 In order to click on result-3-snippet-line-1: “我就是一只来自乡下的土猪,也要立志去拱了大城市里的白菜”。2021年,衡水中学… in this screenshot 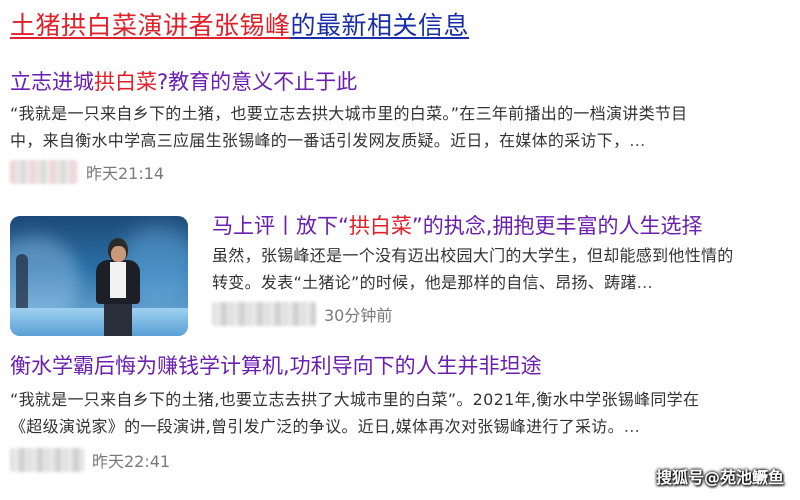, I will do `click(355, 399)`.